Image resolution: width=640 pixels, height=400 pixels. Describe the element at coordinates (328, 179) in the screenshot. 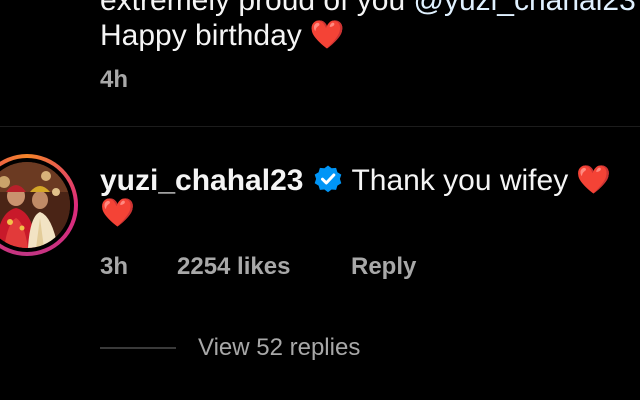

I see `verified-badge-icon` at that location.